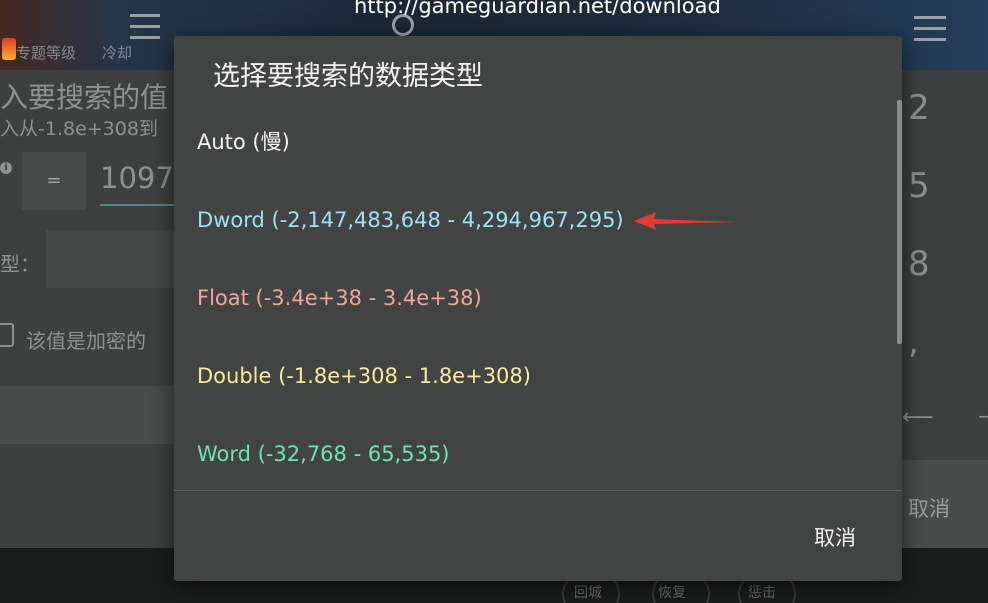  What do you see at coordinates (6, 168) in the screenshot?
I see `info-icon: i` at bounding box center [6, 168].